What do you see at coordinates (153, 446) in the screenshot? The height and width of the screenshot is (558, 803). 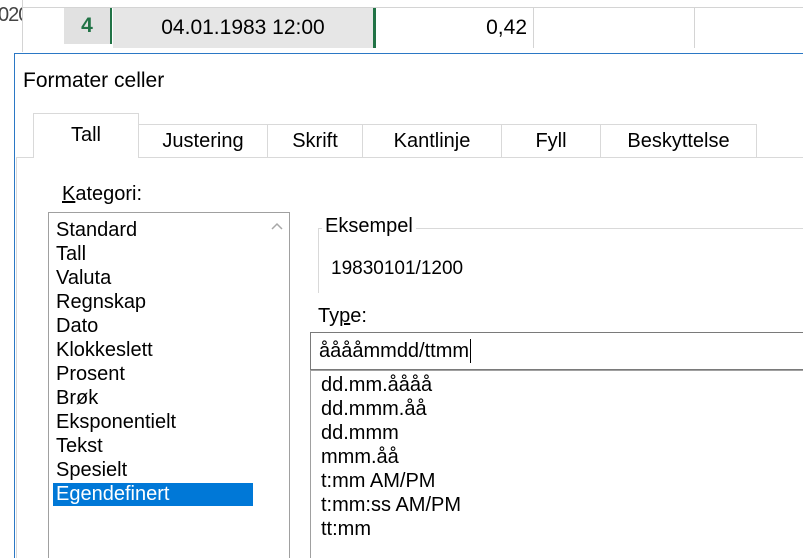 I see `category-item: Tekst` at bounding box center [153, 446].